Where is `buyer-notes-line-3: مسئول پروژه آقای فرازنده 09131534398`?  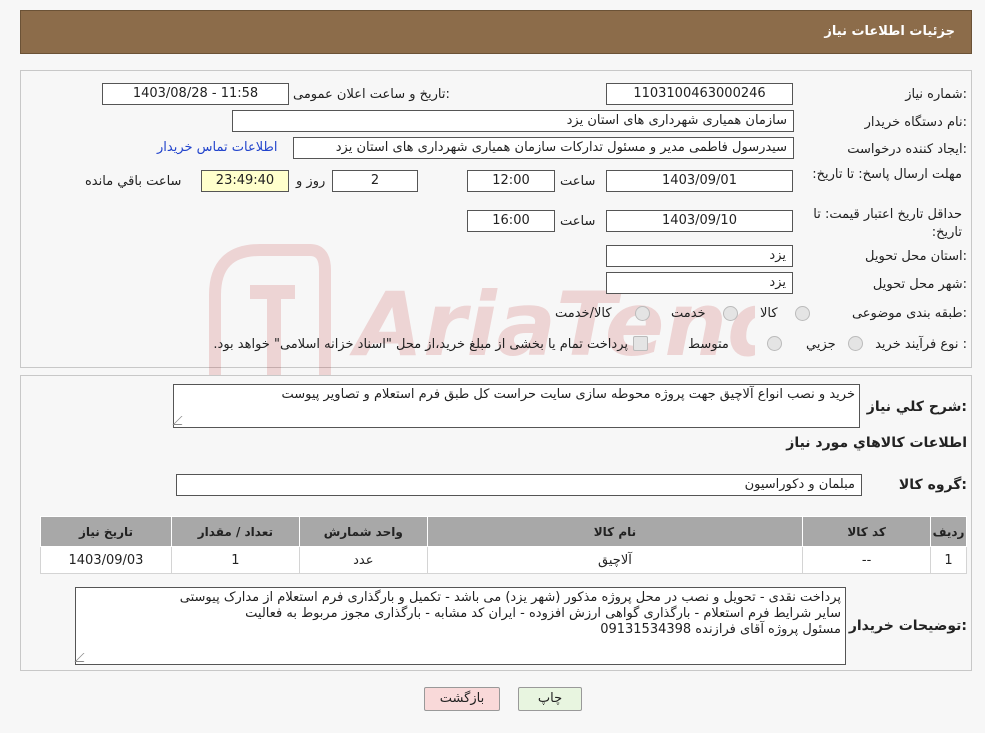 buyer-notes-line-3: مسئول پروژه آقای فرازنده 09131534398 is located at coordinates (720, 629).